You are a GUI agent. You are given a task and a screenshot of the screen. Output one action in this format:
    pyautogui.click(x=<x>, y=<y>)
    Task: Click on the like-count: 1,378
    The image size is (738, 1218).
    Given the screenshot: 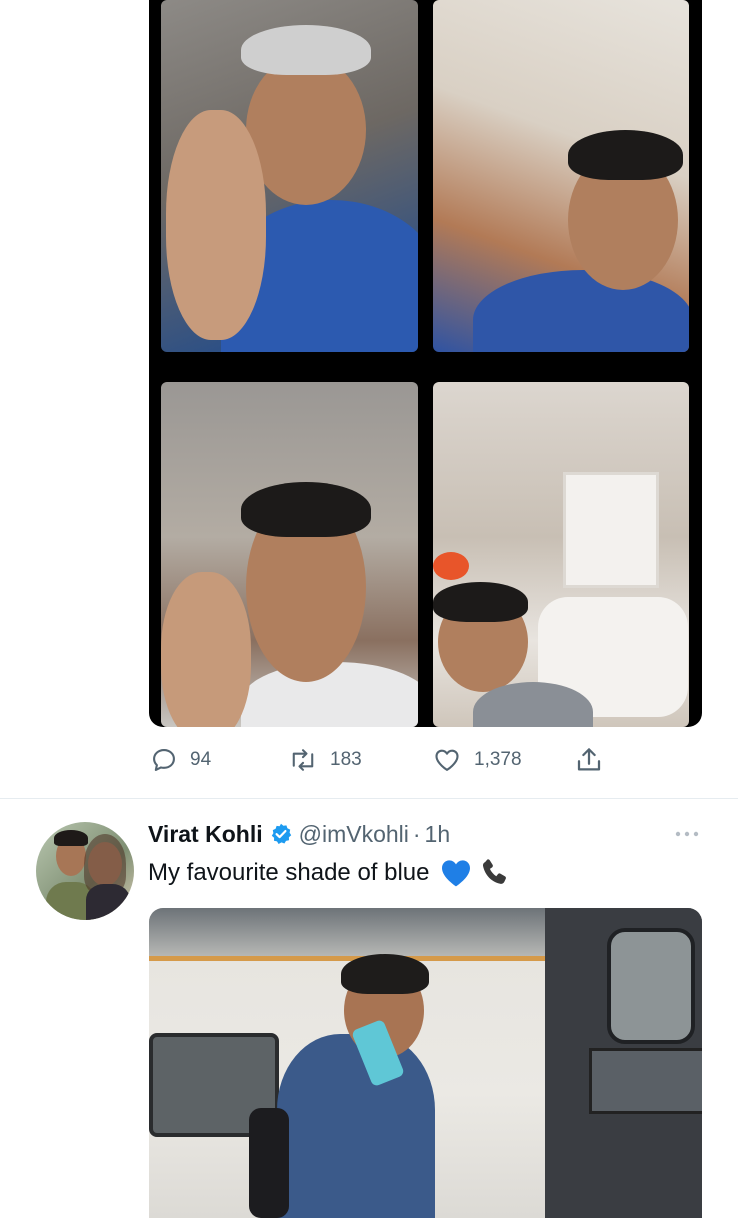 What is the action you would take?
    pyautogui.click(x=498, y=759)
    